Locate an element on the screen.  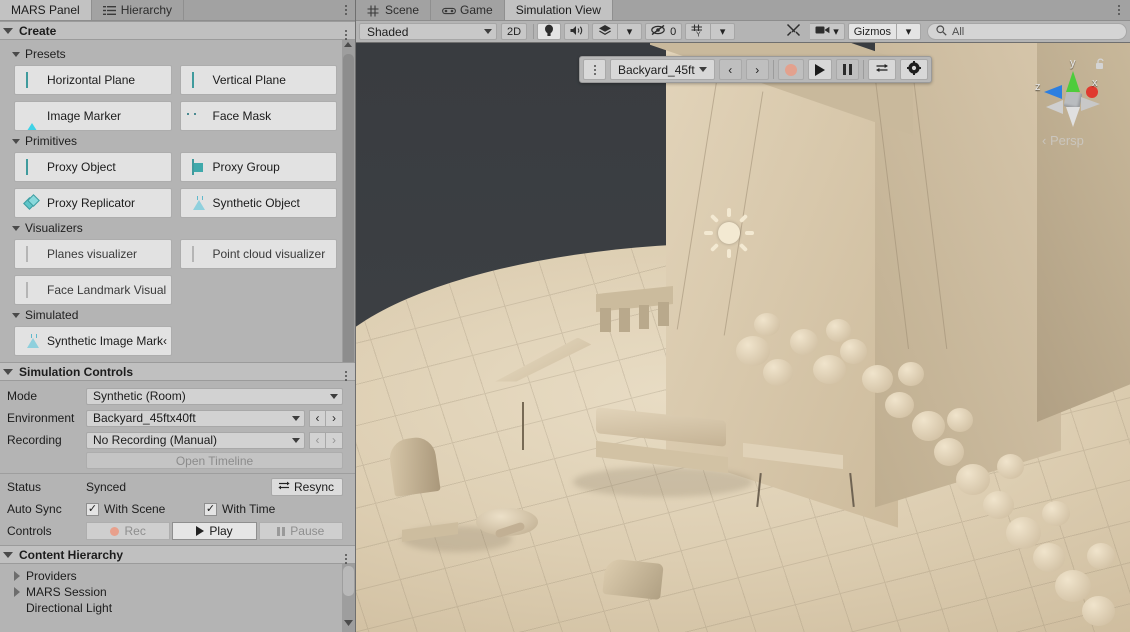
hierarchy-scrollbar is located at coordinates (348, 598).